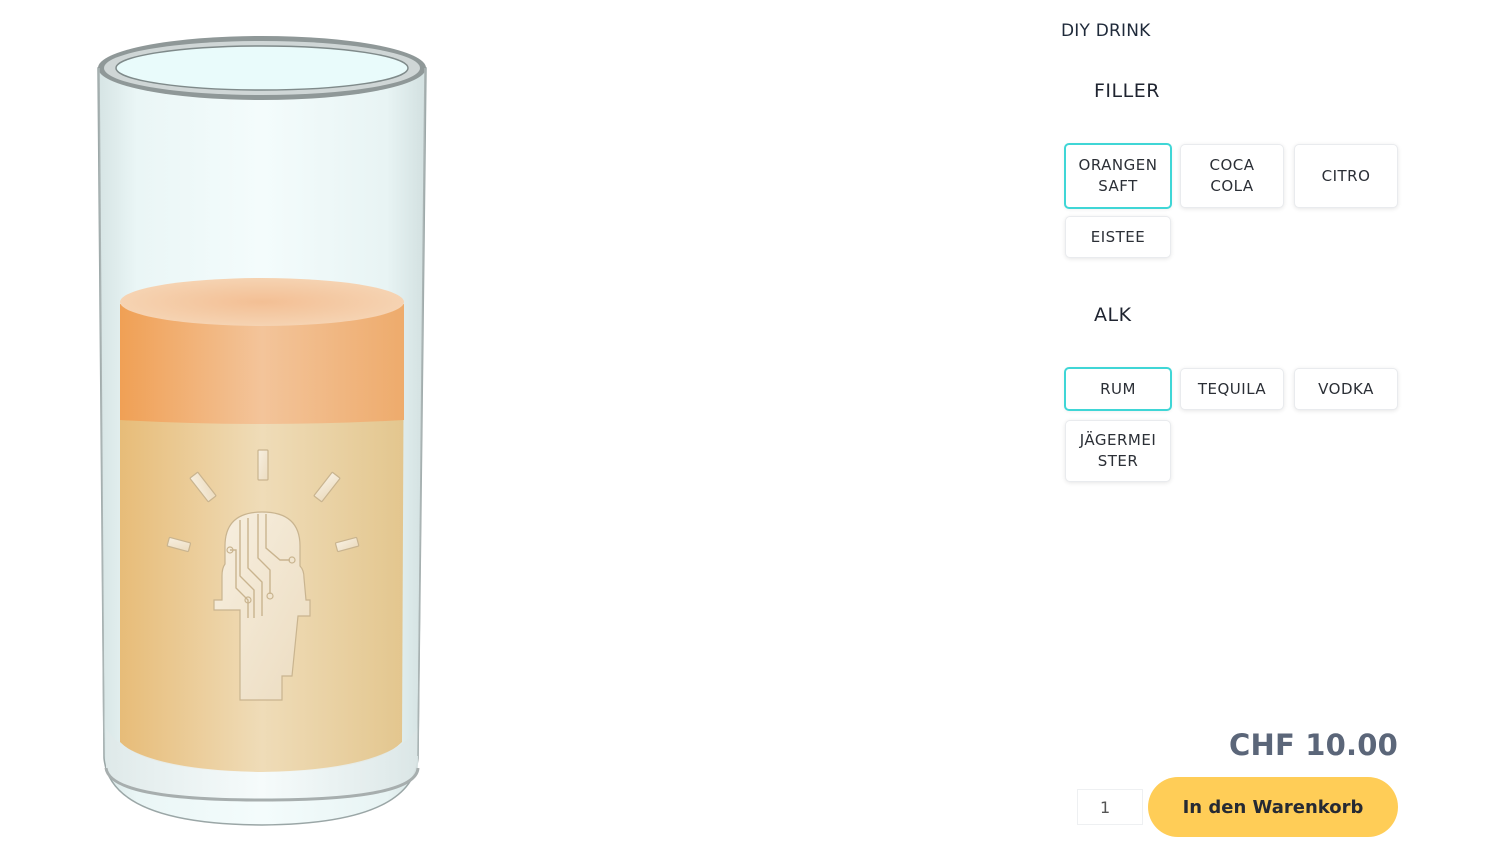 This screenshot has height=856, width=1500. I want to click on filler-section-title: FILLER, so click(1127, 91).